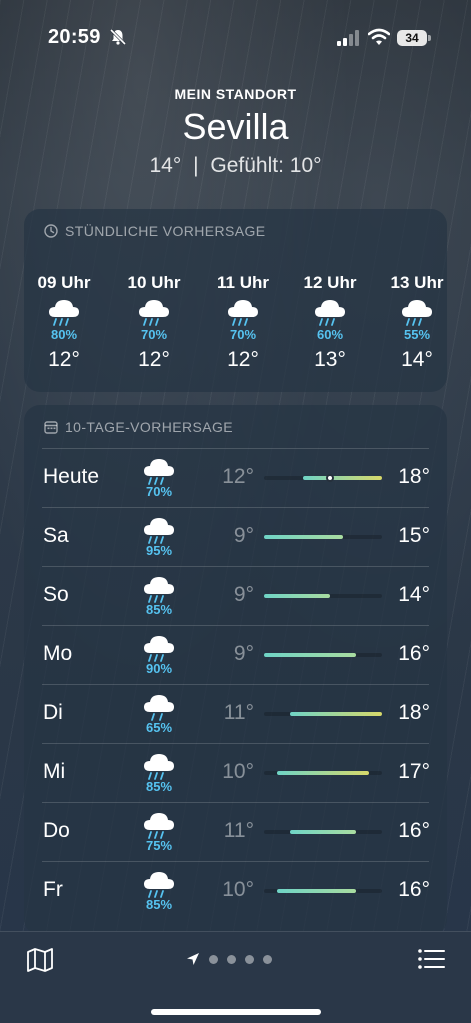 Image resolution: width=471 pixels, height=1023 pixels. Describe the element at coordinates (56, 594) in the screenshot. I see `day-label: So` at that location.